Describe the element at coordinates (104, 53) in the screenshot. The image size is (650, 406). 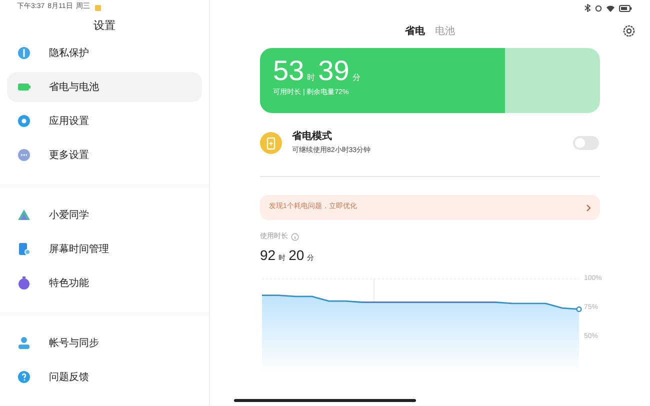
I see `sidebar-item: 隐私保护` at that location.